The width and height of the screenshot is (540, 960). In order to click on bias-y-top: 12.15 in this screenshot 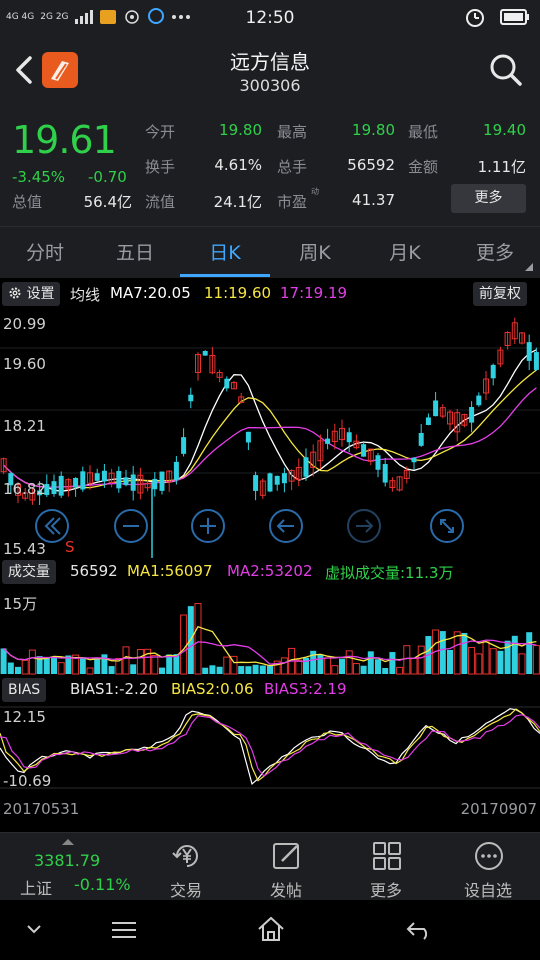, I will do `click(24, 717)`.